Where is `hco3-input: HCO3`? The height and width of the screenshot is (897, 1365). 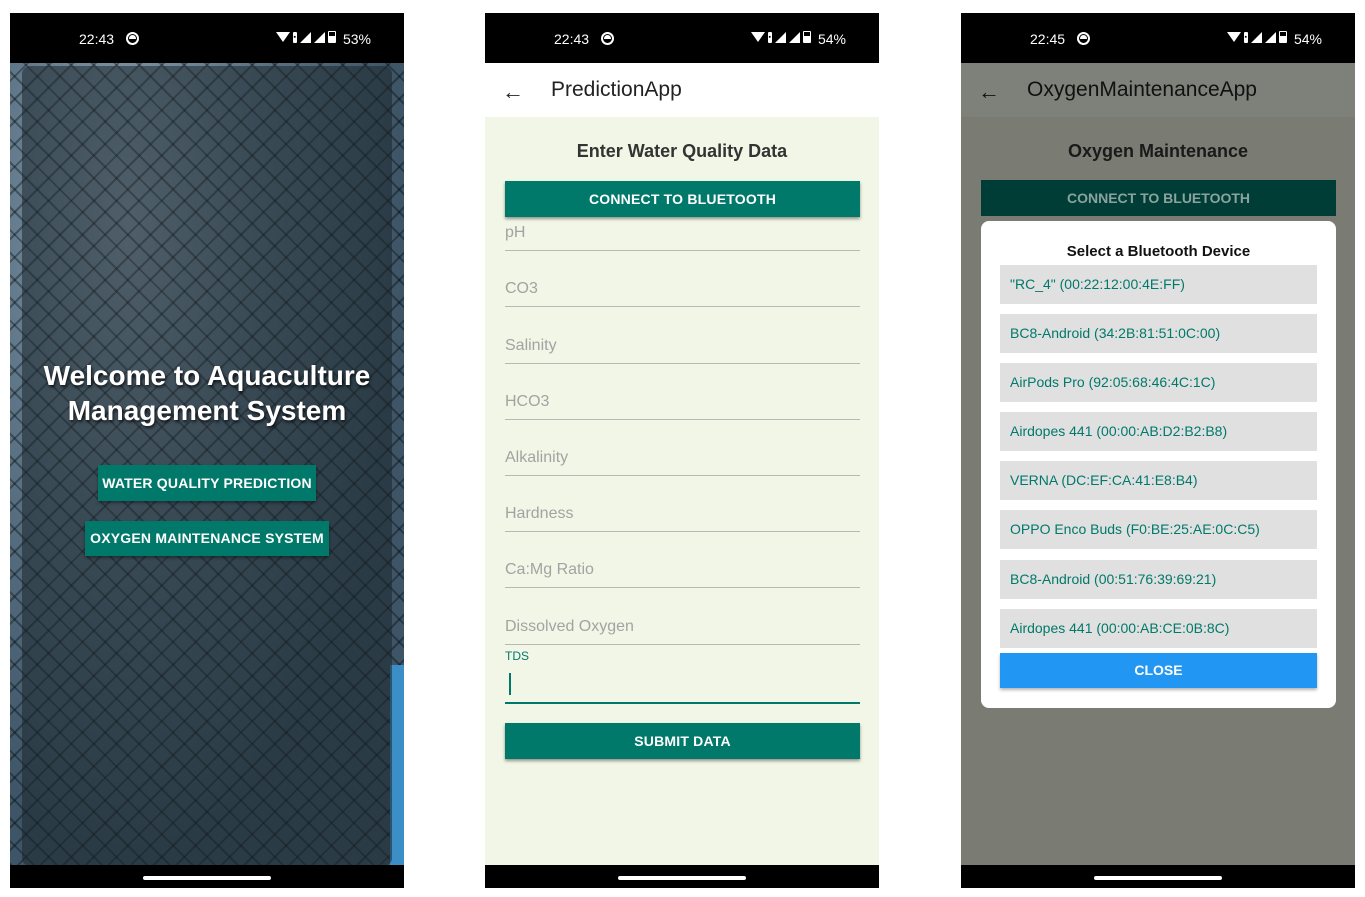
hco3-input: HCO3 is located at coordinates (682, 406).